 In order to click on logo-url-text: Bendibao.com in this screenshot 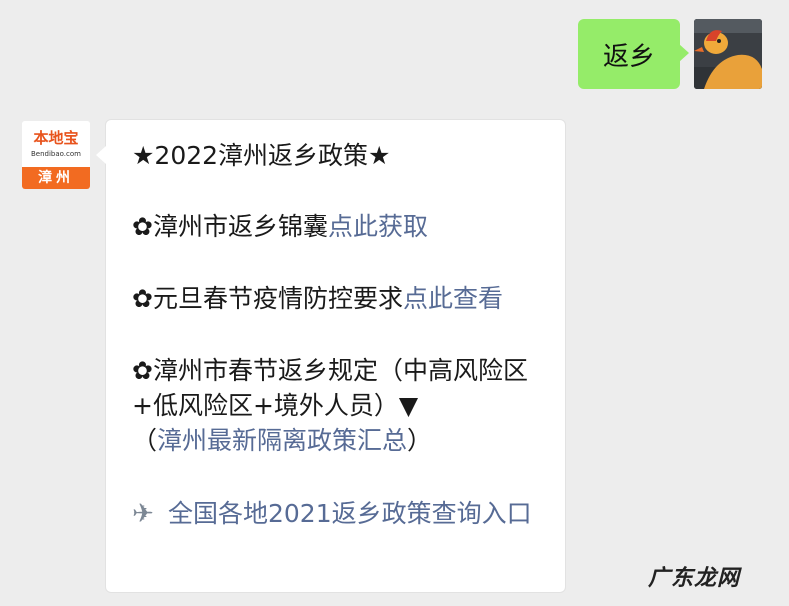, I will do `click(55, 154)`.